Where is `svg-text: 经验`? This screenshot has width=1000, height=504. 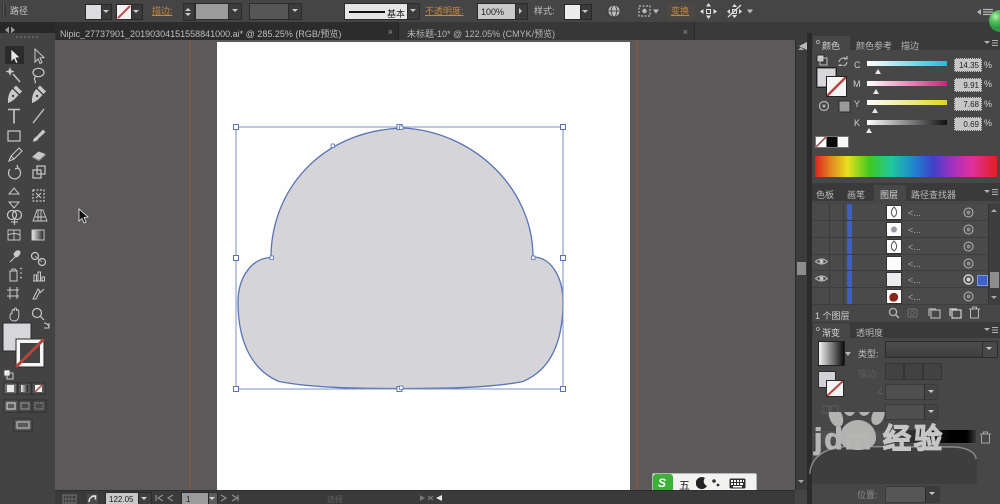
svg-text: 经验 is located at coordinates (914, 438).